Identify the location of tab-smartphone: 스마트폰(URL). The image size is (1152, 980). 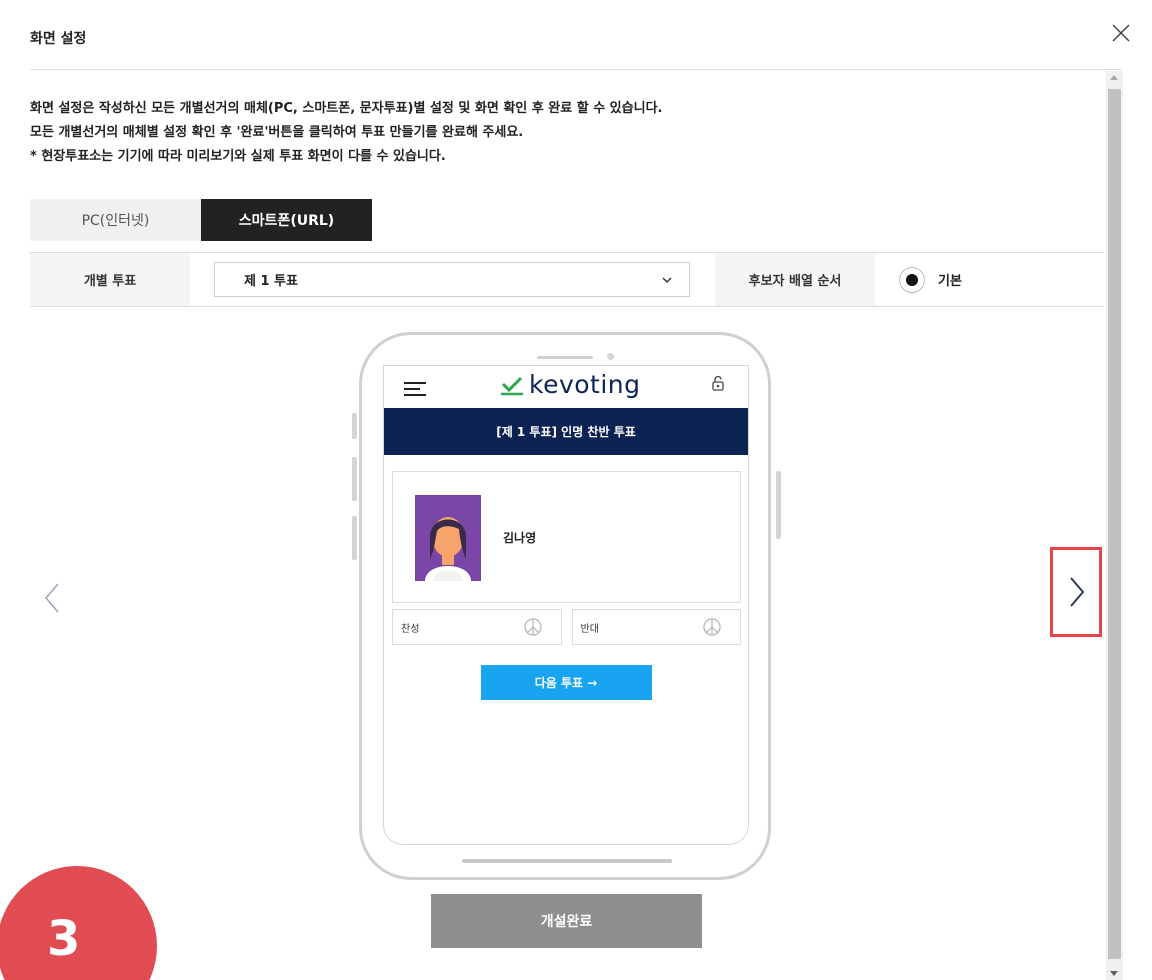
(286, 220).